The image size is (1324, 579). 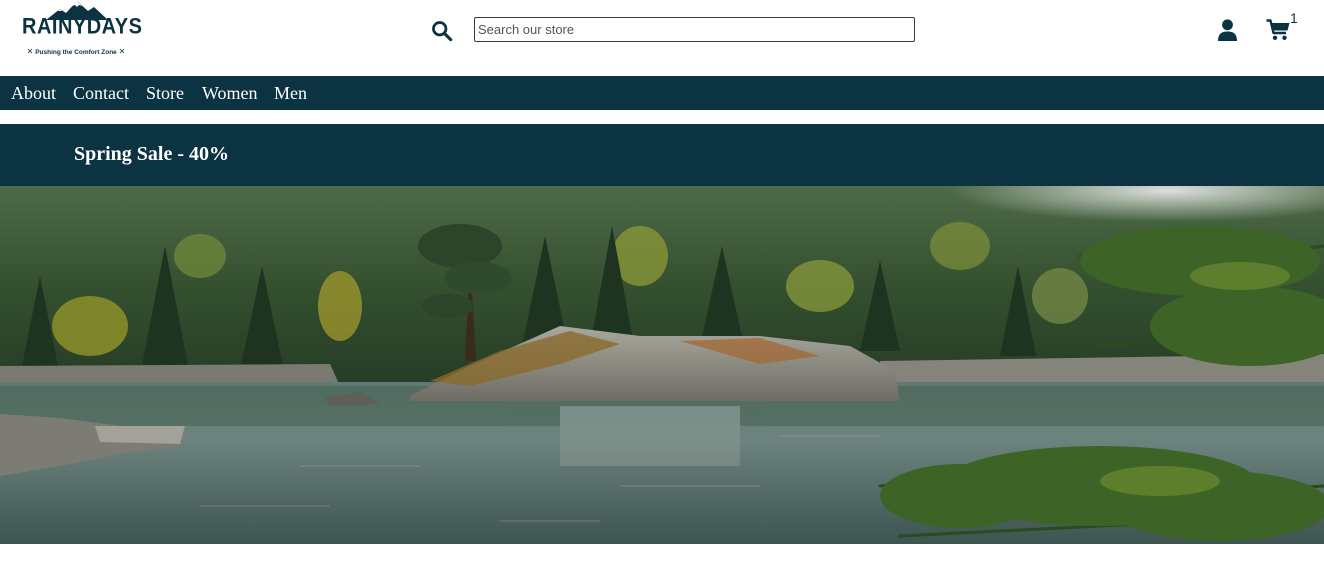 What do you see at coordinates (33, 93) in the screenshot?
I see `nav-link-about: About` at bounding box center [33, 93].